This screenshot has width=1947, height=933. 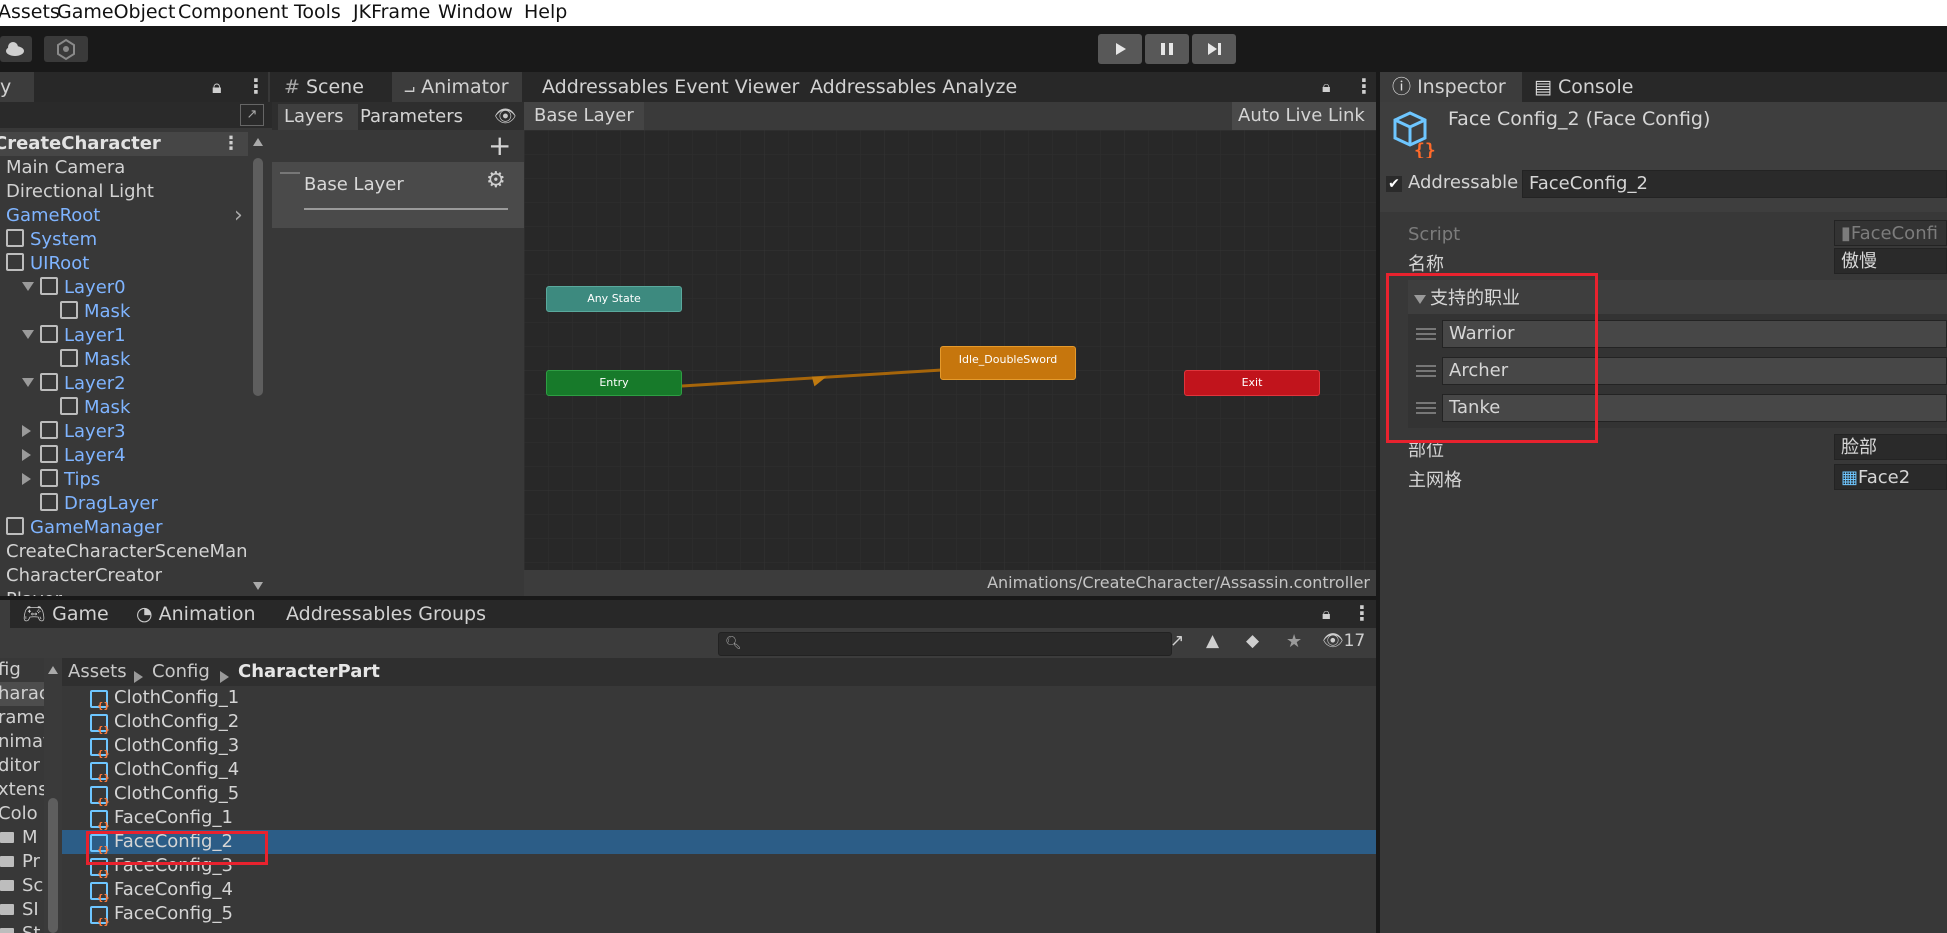 What do you see at coordinates (22, 838) in the screenshot?
I see `folder-item: M` at bounding box center [22, 838].